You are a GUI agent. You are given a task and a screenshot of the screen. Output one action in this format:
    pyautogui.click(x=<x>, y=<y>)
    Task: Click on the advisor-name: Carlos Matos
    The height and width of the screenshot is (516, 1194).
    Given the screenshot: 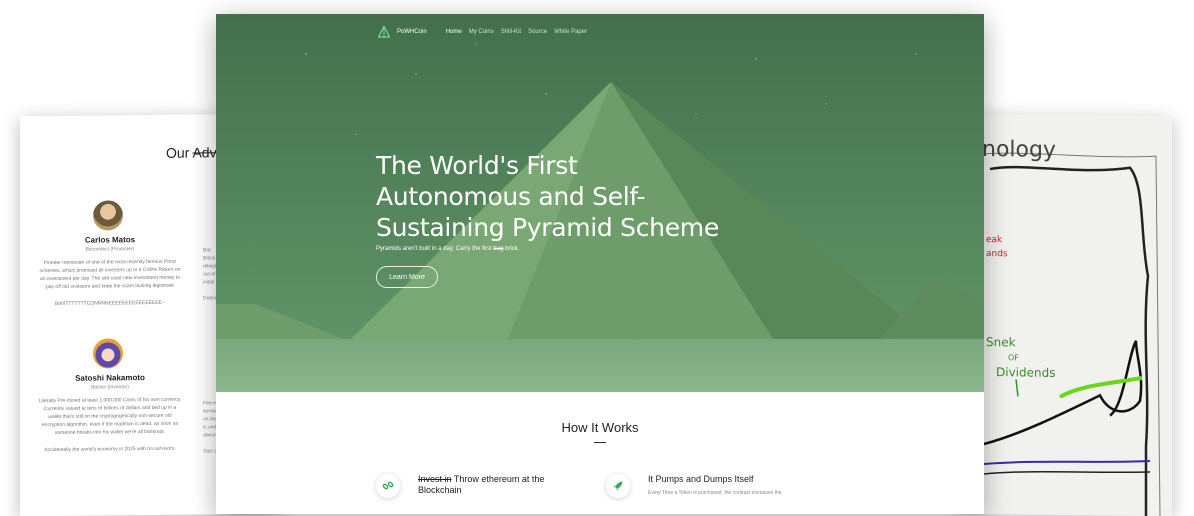 What is the action you would take?
    pyautogui.click(x=110, y=240)
    